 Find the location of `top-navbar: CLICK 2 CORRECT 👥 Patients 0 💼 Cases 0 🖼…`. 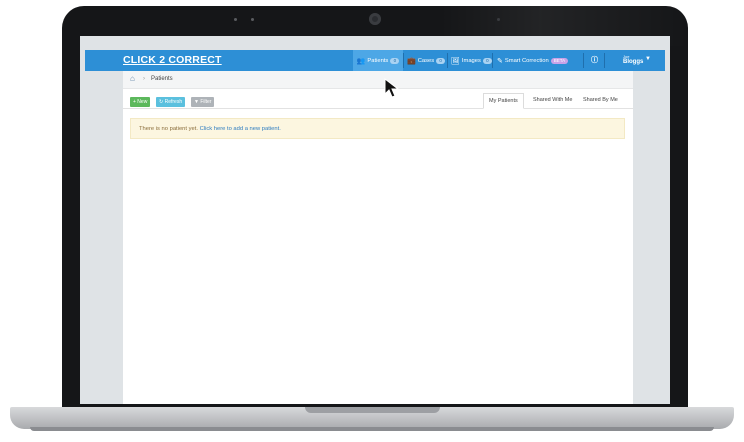

top-navbar: CLICK 2 CORRECT 👥 Patients 0 💼 Cases 0 🖼… is located at coordinates (375, 60).